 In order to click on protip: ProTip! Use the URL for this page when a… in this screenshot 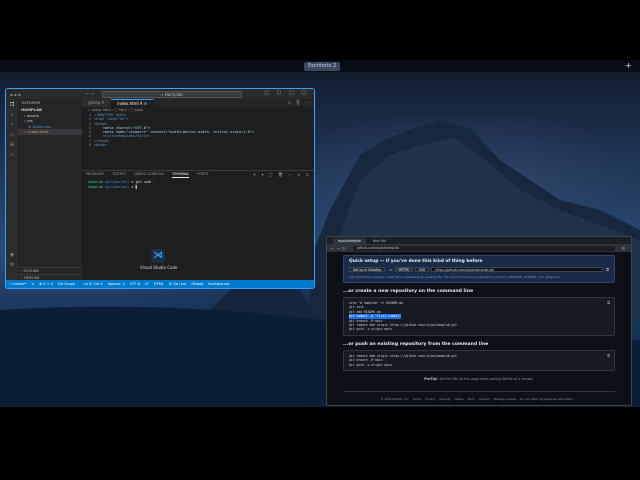, I will do `click(479, 378)`.